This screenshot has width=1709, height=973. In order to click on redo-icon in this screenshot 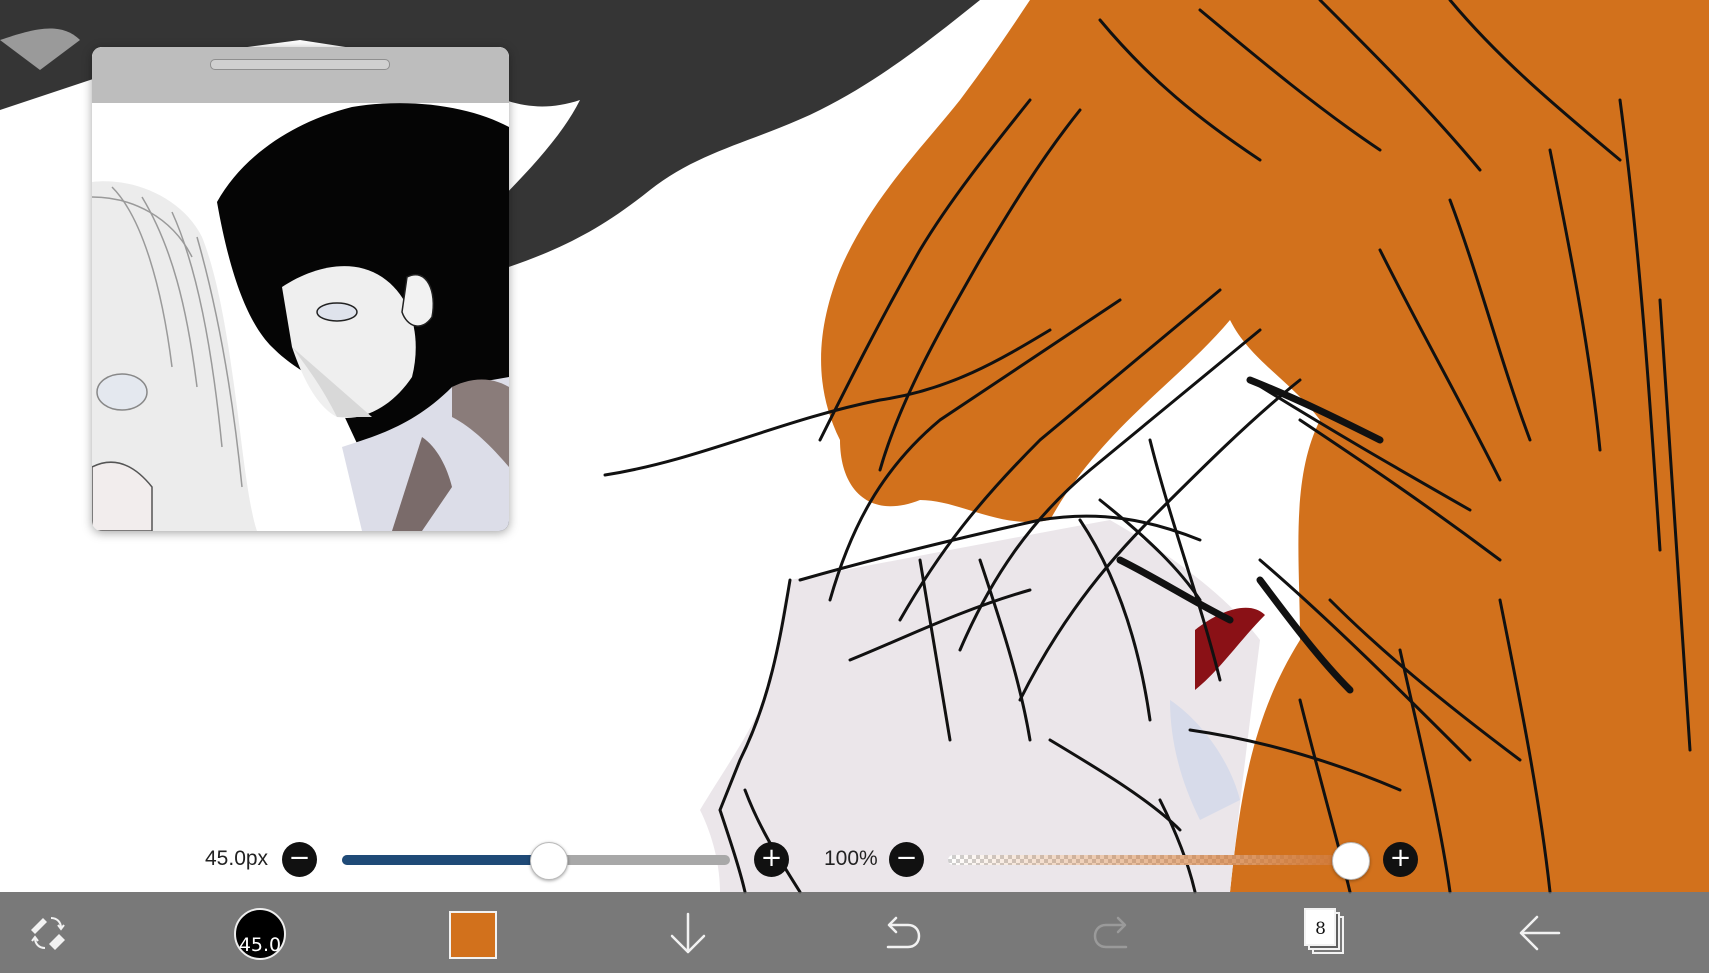, I will do `click(1110, 932)`.